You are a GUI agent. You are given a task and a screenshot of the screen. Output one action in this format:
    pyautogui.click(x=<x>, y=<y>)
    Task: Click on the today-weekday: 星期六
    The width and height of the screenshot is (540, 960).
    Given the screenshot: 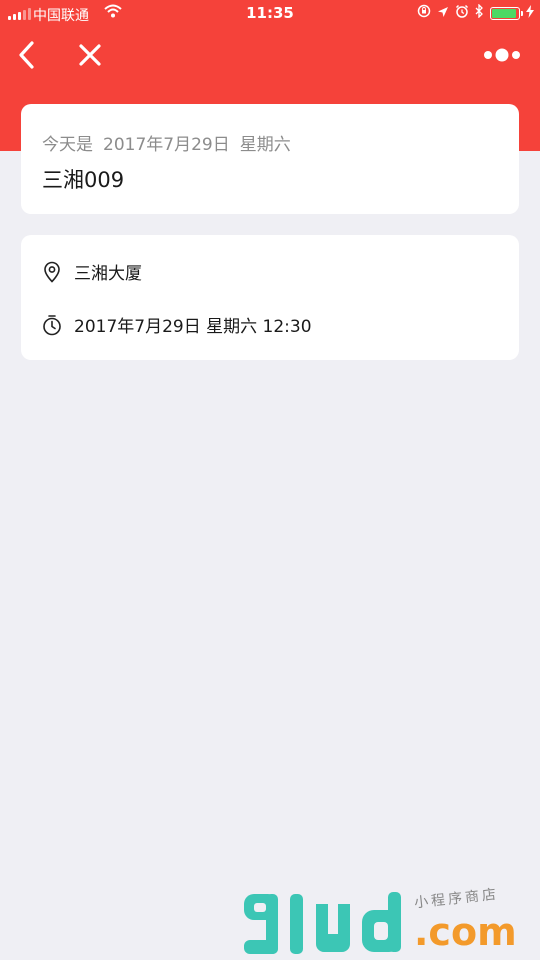 What is the action you would take?
    pyautogui.click(x=265, y=145)
    